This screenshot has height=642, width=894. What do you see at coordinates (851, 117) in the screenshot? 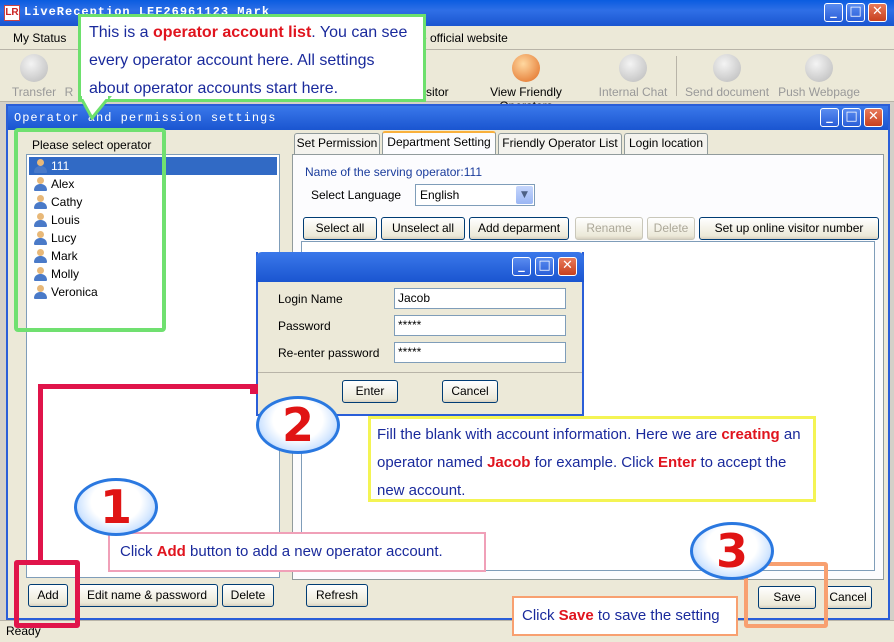
I see `dialog-maximize-icon: □` at bounding box center [851, 117].